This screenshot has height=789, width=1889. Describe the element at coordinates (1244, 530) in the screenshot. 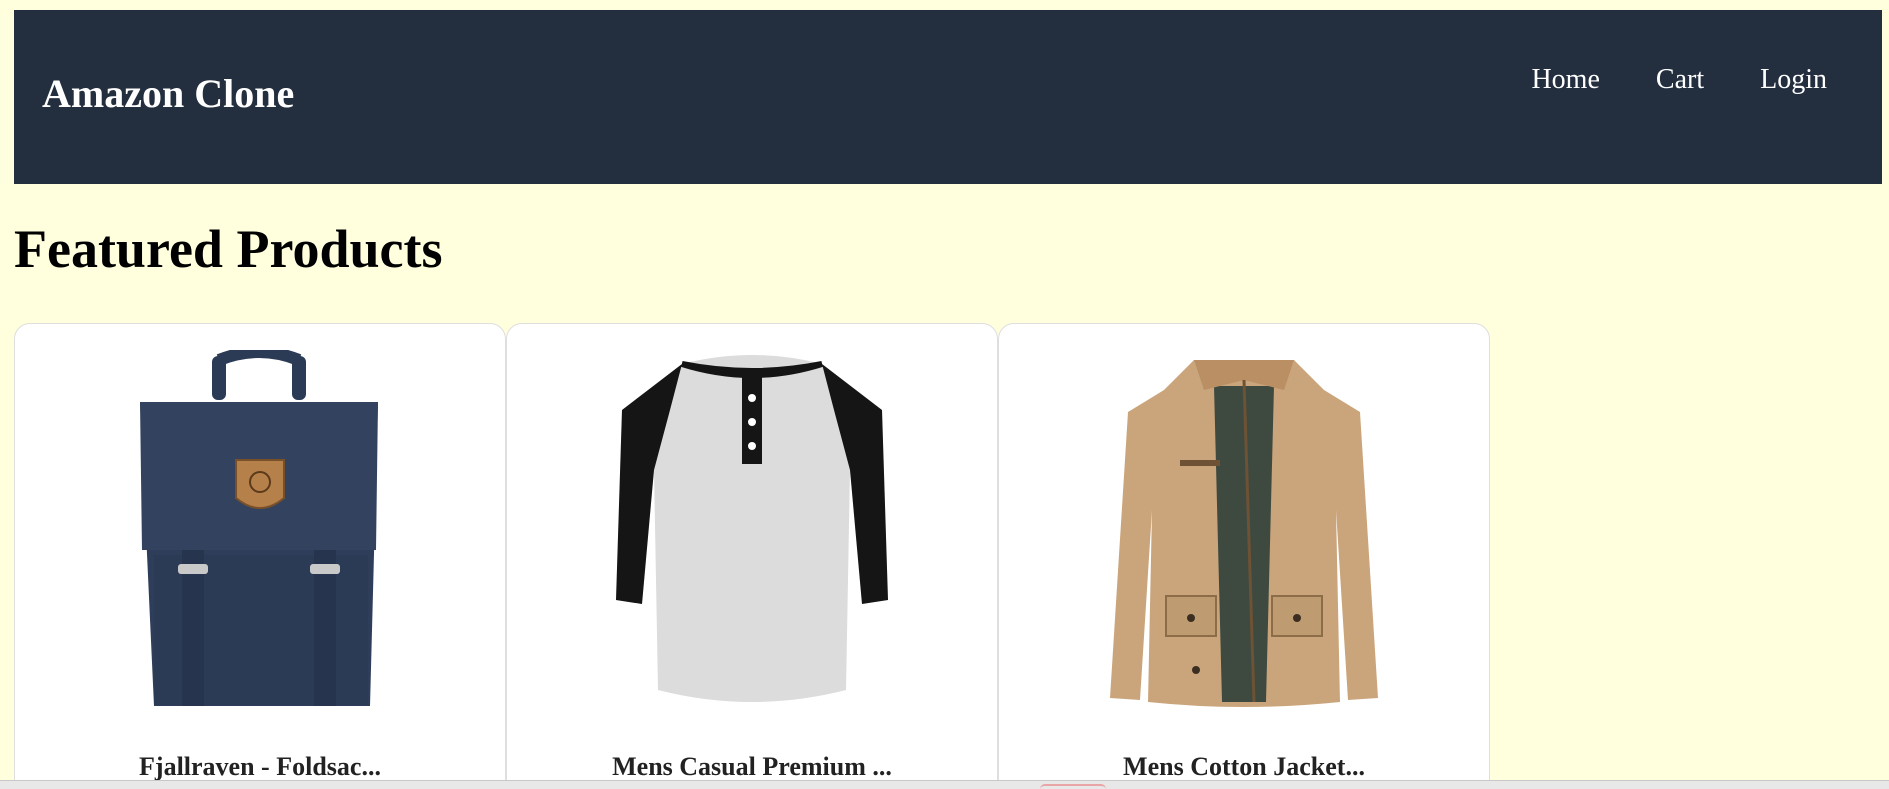

I see `cotton-jacket-image` at that location.